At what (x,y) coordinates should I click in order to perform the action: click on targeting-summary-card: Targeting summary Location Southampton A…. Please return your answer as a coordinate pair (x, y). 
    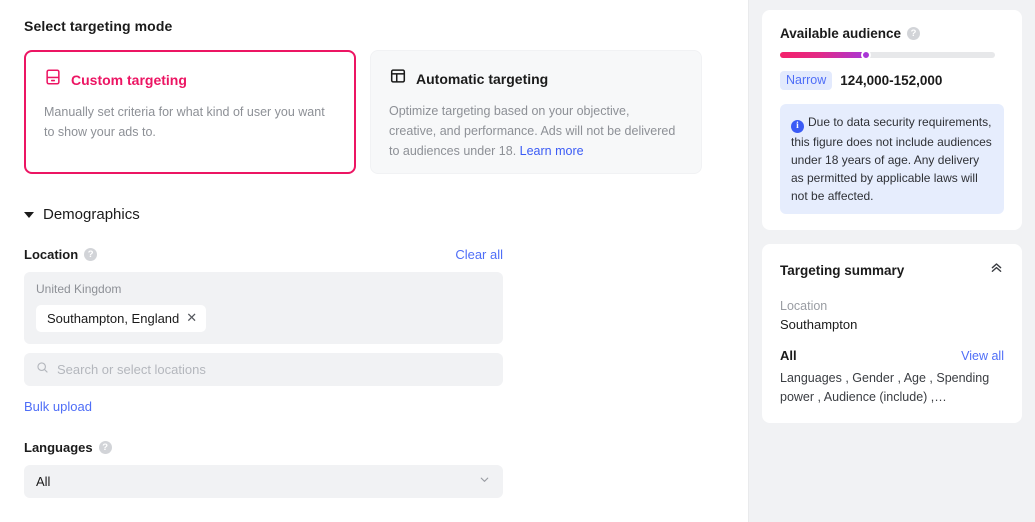
    Looking at the image, I should click on (892, 333).